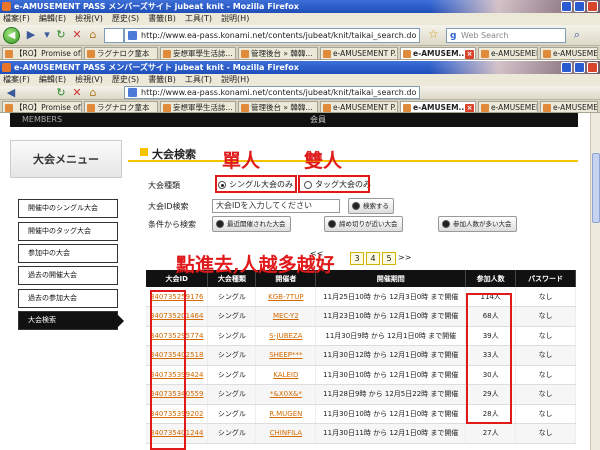 The height and width of the screenshot is (450, 600). I want to click on search-go-icon: ⌕, so click(577, 35).